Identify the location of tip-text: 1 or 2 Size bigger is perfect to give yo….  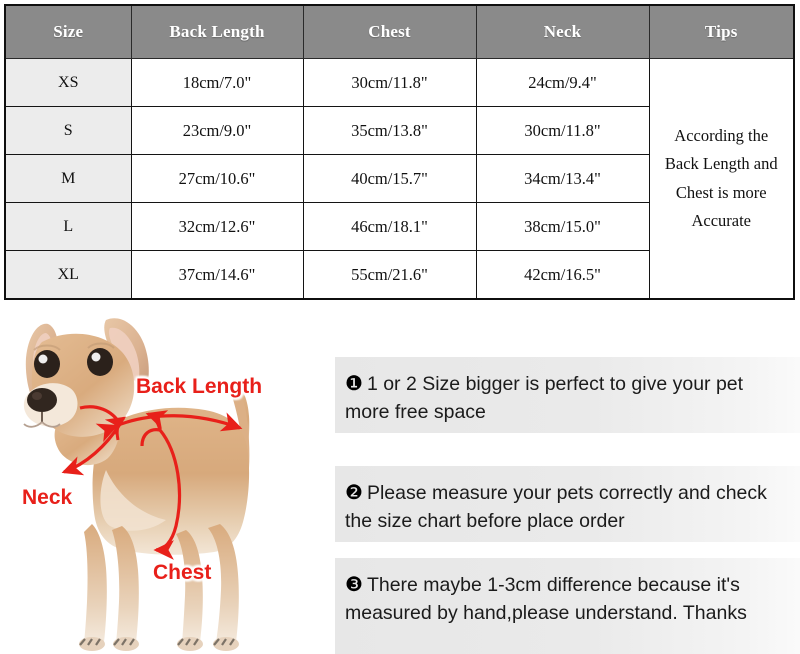
(544, 398).